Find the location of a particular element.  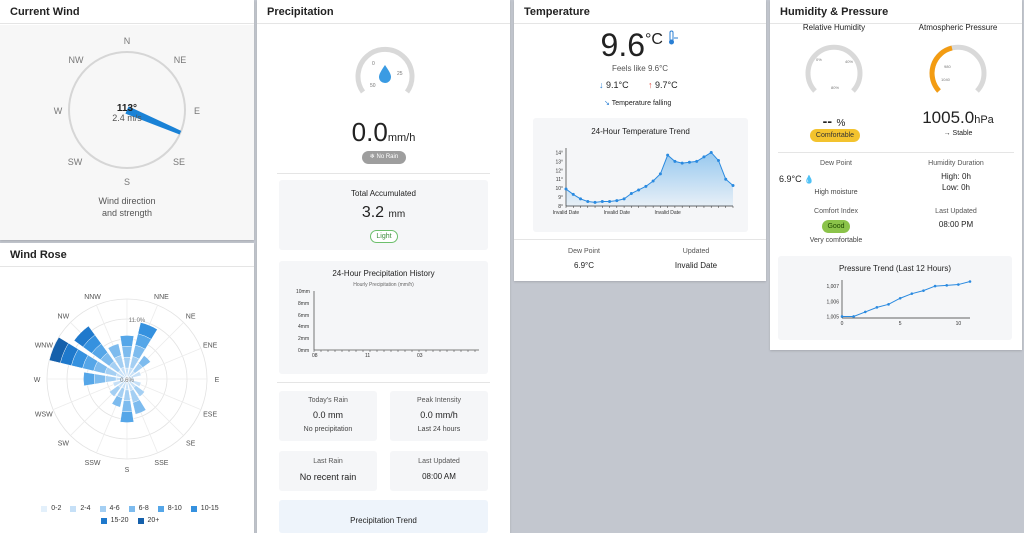

temp-xtick-label: Invalid Date is located at coordinates (566, 213).